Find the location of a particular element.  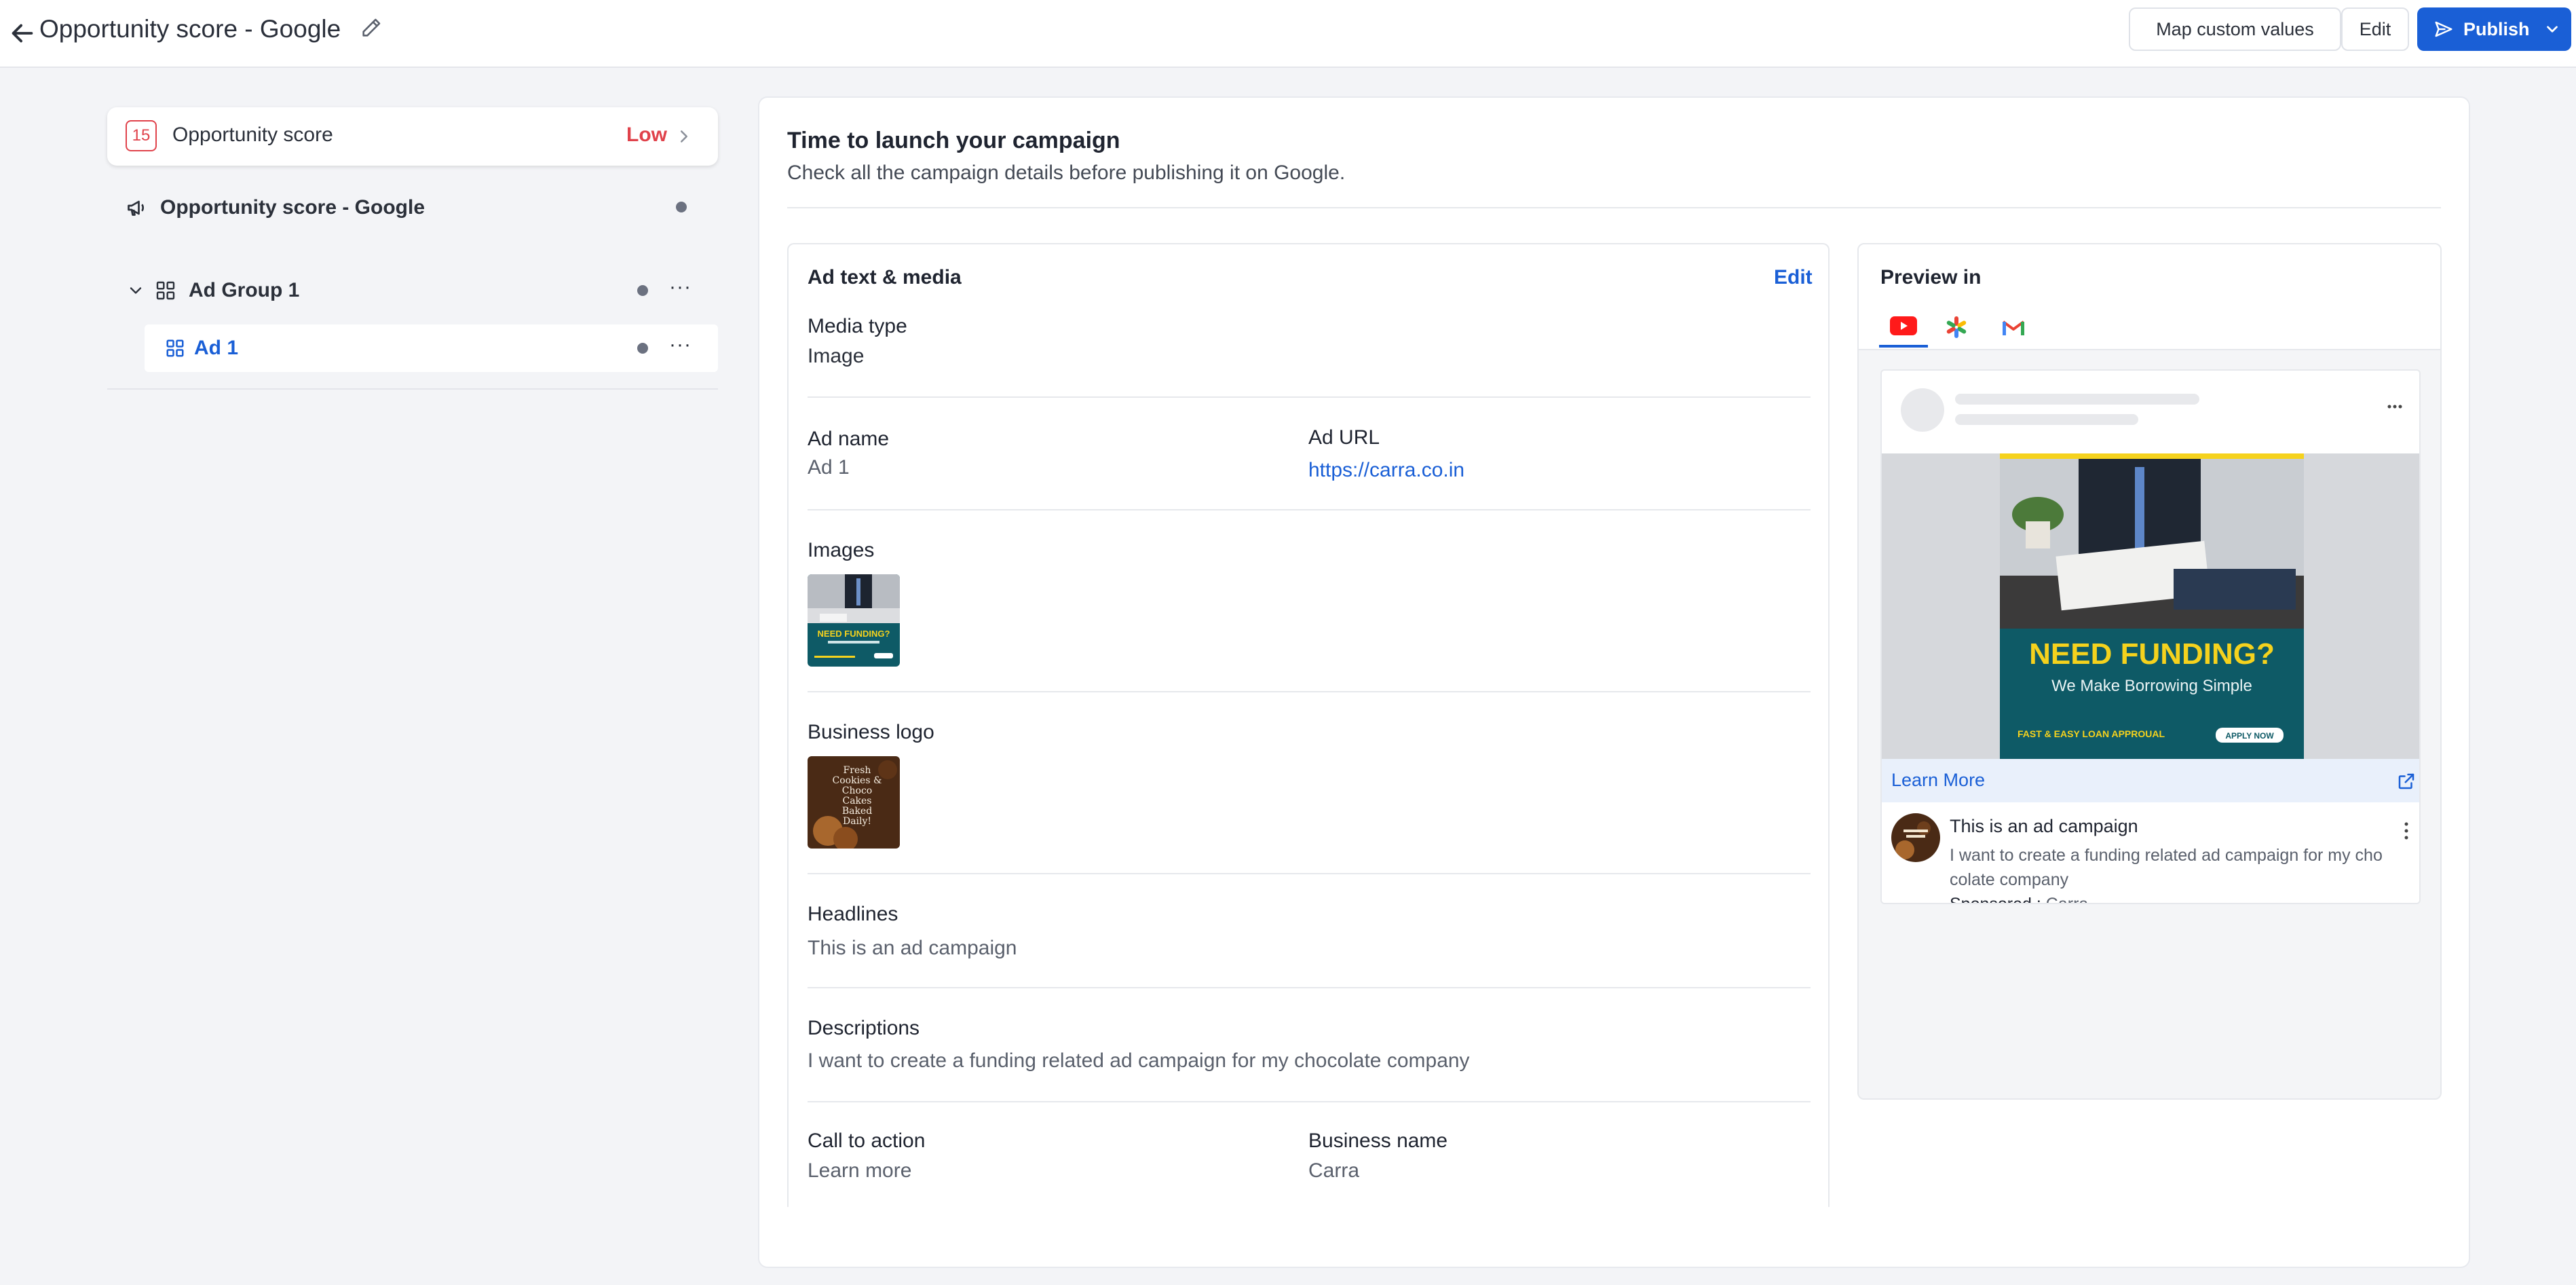

more-vertical-icon is located at coordinates (2406, 831).